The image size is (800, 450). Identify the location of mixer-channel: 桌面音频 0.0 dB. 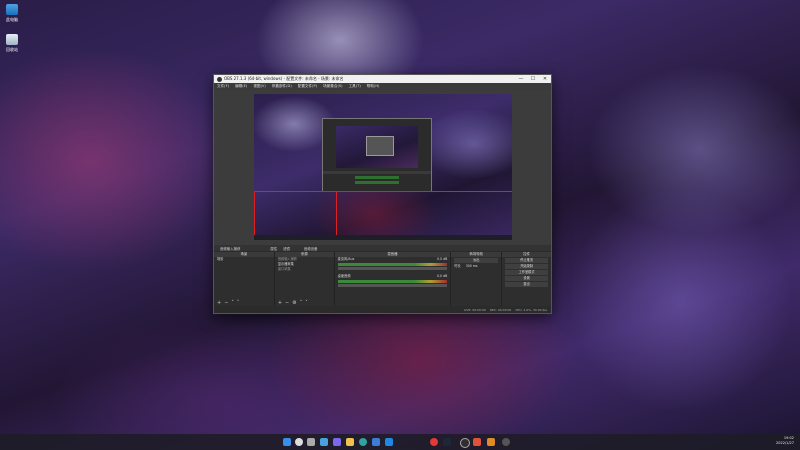
(393, 276).